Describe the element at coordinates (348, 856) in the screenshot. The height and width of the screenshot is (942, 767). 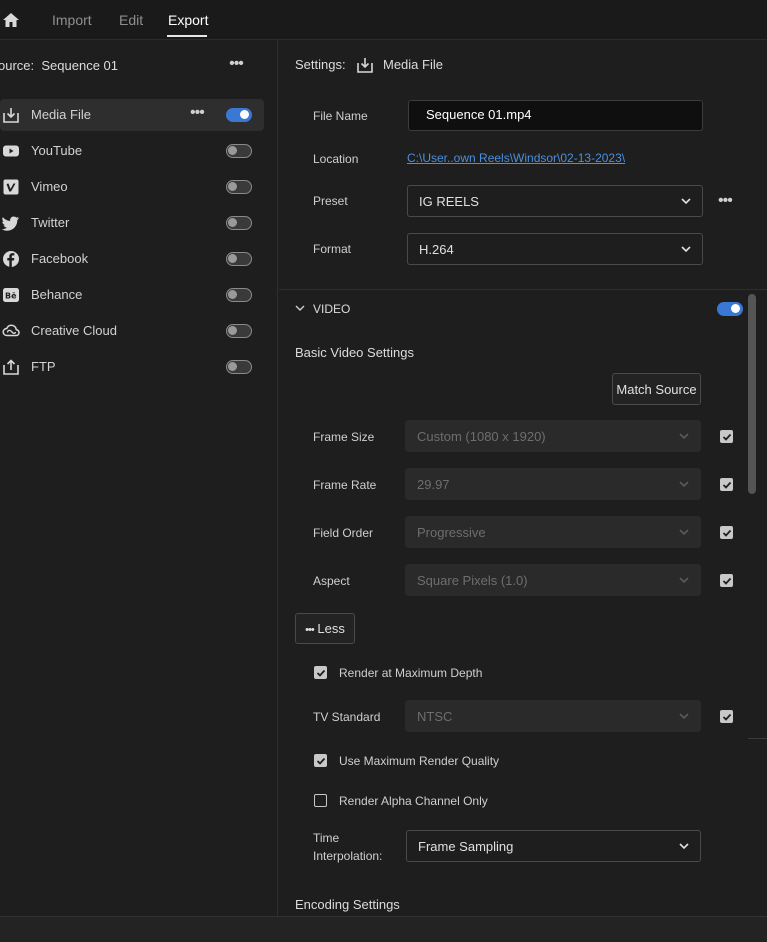
I see `time-interpolation-label-line2: Interpolation:` at that location.